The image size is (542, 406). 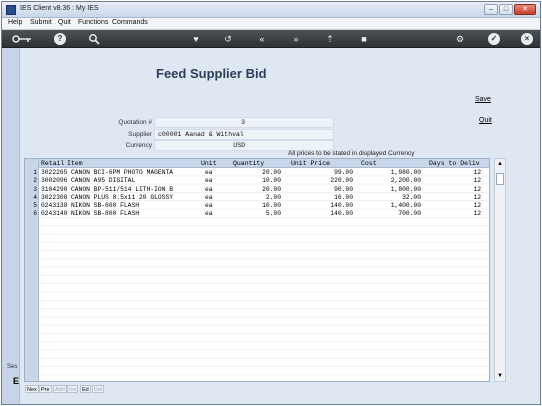 I want to click on side-panel: Ses E, so click(x=11, y=226).